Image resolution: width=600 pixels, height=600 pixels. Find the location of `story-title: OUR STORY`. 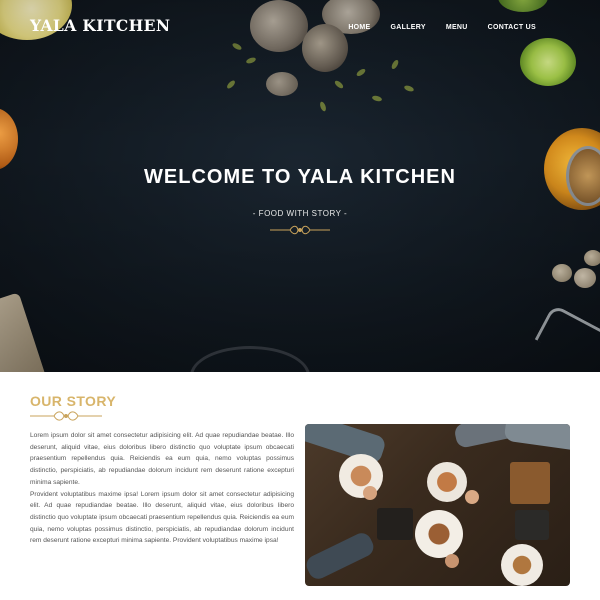

story-title: OUR STORY is located at coordinates (73, 401).